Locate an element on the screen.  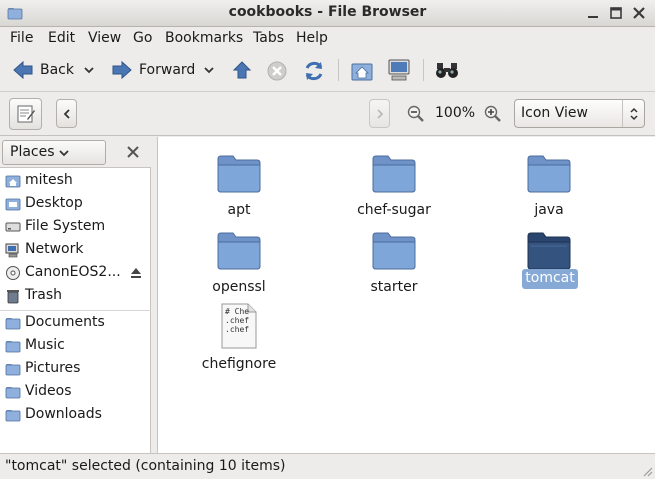
view-mode-dropdown is located at coordinates (633, 113).